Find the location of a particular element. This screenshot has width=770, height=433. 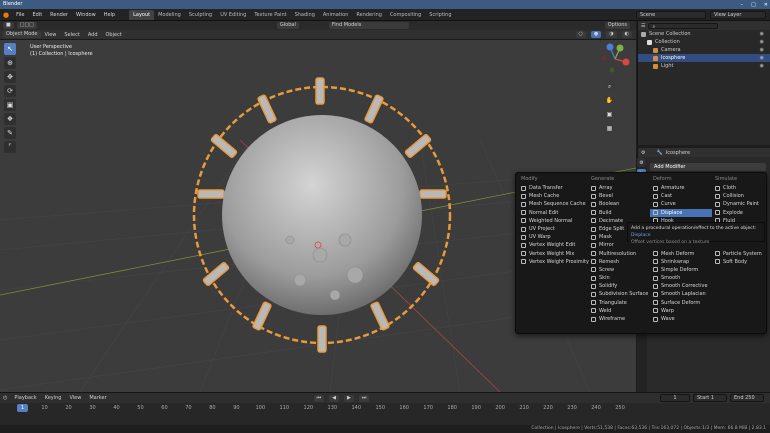

modifier-item-particle-system: Particle System is located at coordinates (741, 254).